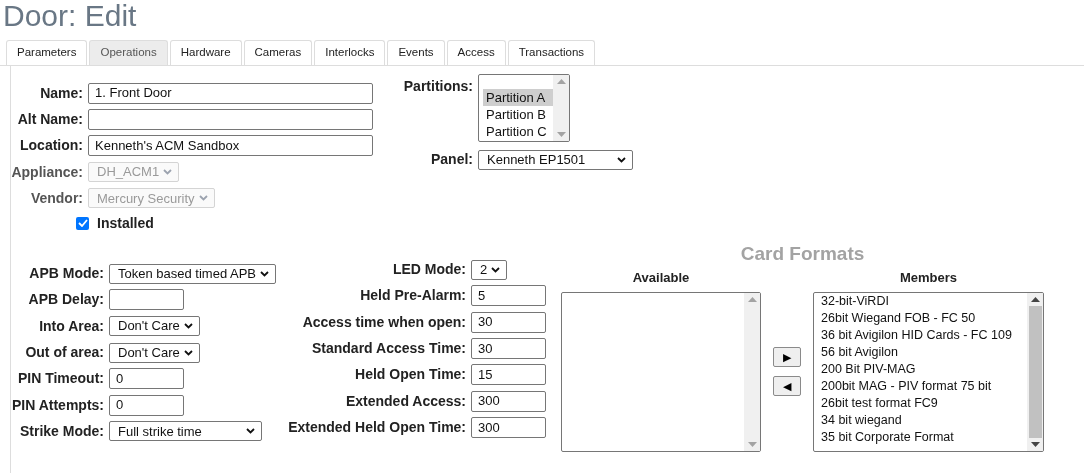  What do you see at coordinates (51, 146) in the screenshot?
I see `field-label: Location:` at bounding box center [51, 146].